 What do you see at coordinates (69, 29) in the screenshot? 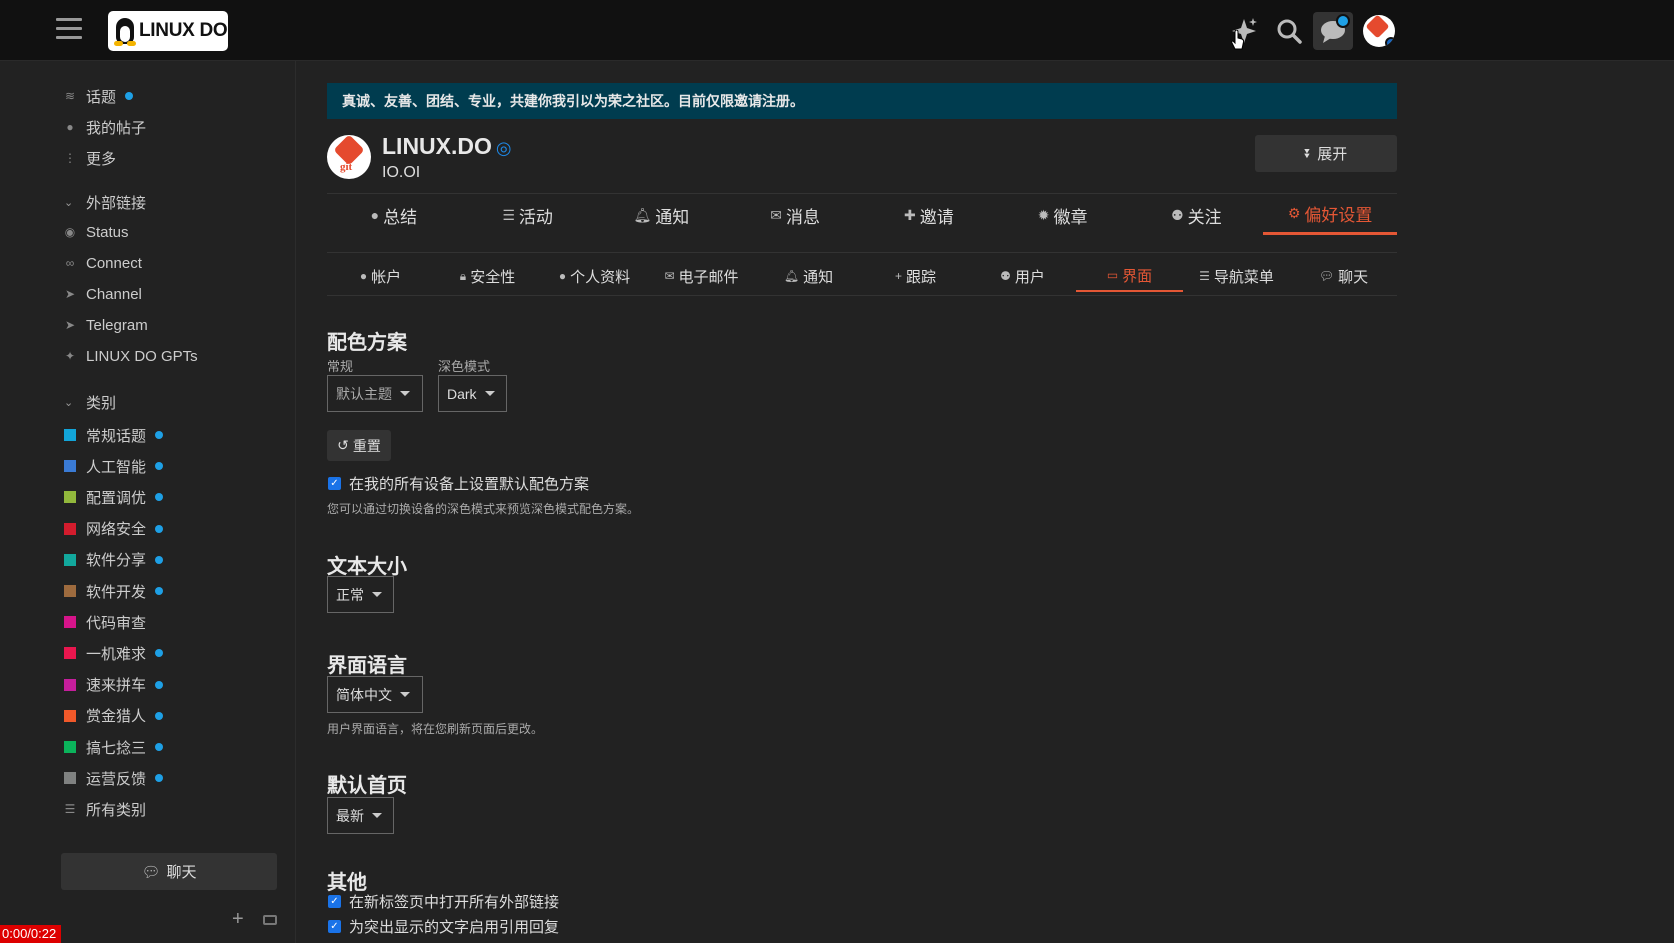
I see `hamburger-icon` at bounding box center [69, 29].